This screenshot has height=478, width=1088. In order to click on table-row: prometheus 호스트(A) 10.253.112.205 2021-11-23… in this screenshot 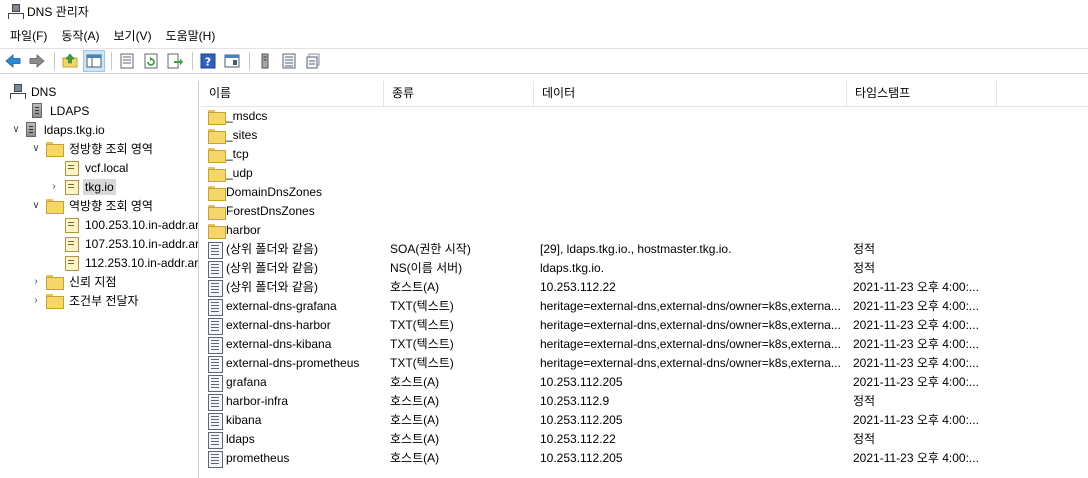, I will do `click(644, 458)`.